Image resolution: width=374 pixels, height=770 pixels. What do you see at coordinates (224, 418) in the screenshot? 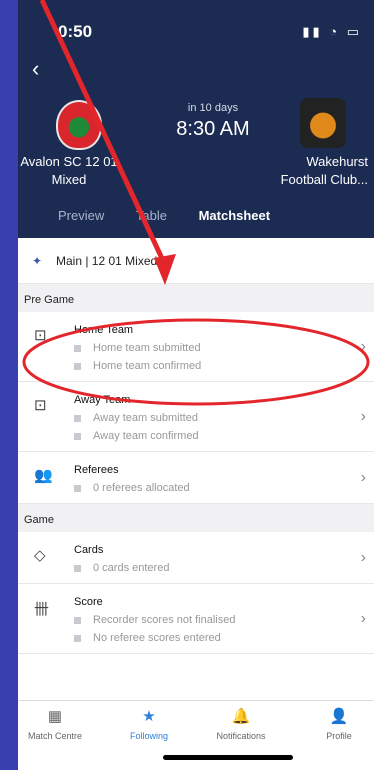
I see `row-status: Away team submitted` at bounding box center [224, 418].